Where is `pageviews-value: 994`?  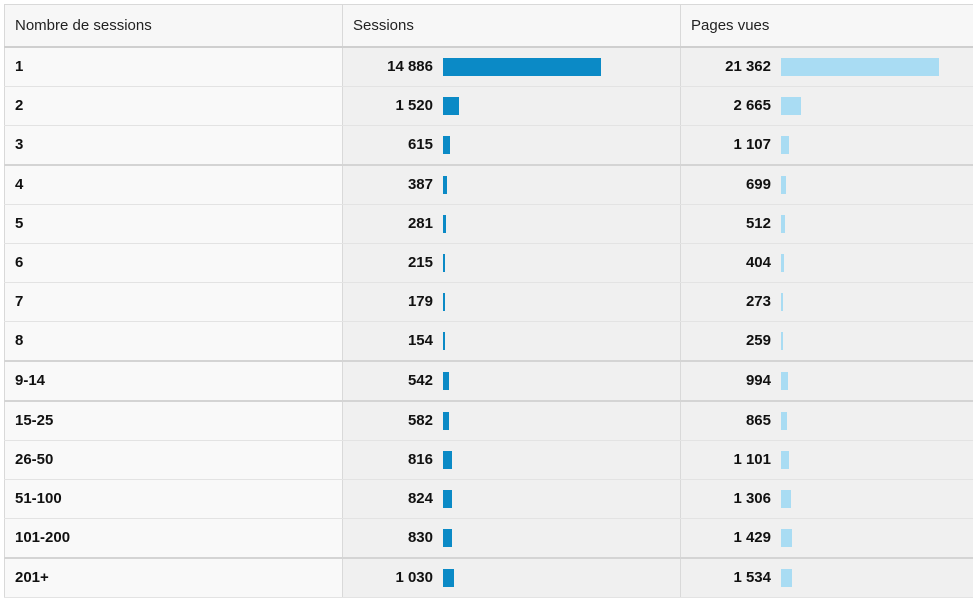 pageviews-value: 994 is located at coordinates (731, 380).